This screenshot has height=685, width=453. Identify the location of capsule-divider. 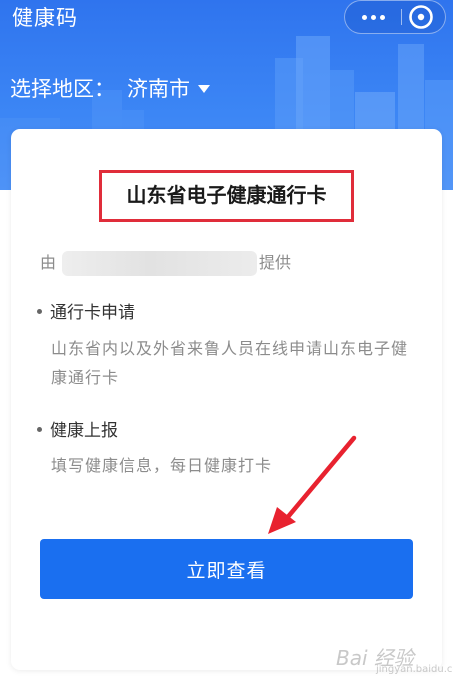
(401, 17).